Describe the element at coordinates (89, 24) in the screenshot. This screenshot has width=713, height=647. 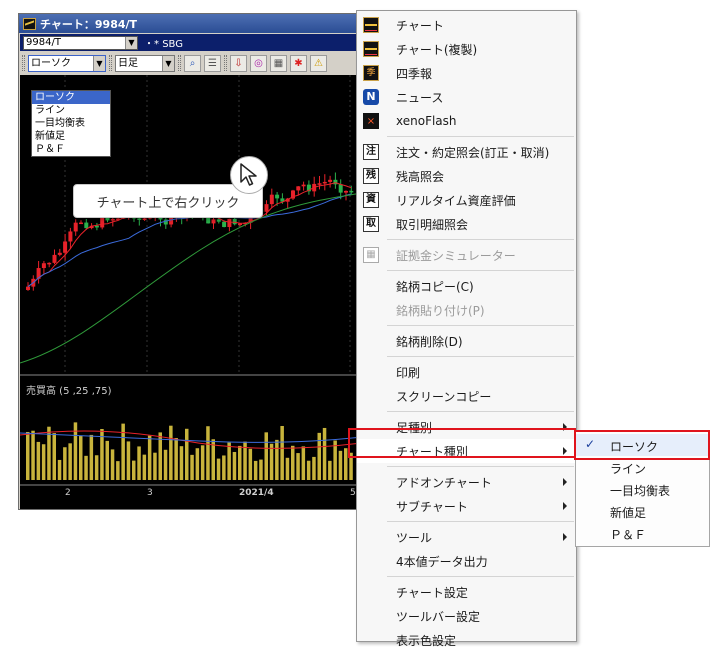
I see `window-title: チャート：9984/T` at that location.